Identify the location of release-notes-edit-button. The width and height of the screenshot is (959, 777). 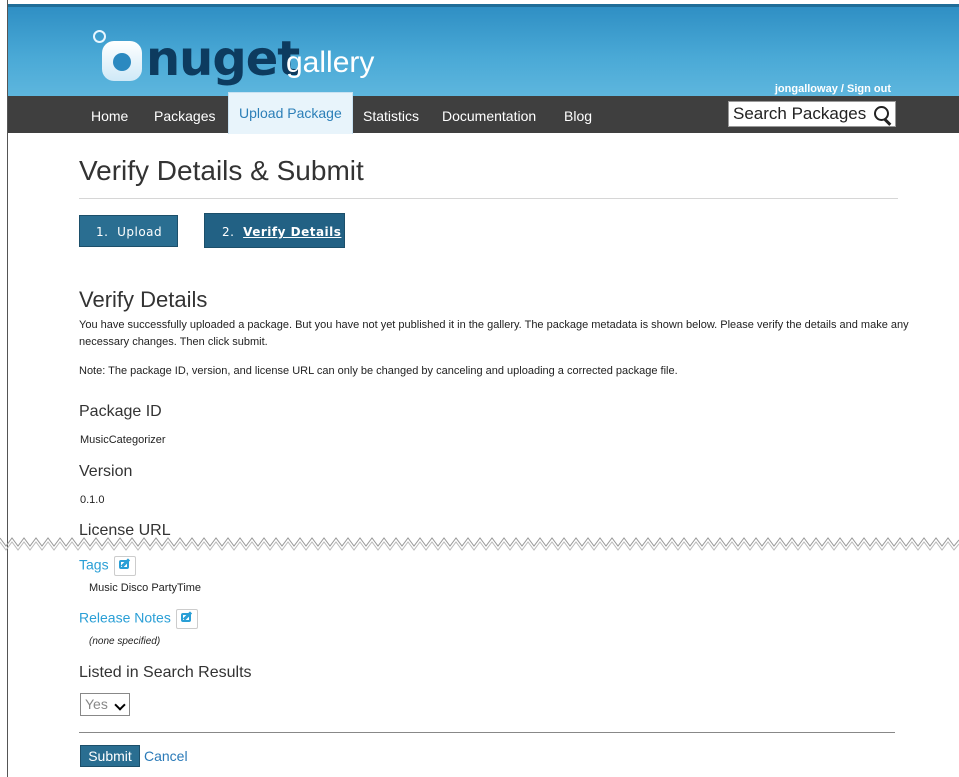
(186, 619).